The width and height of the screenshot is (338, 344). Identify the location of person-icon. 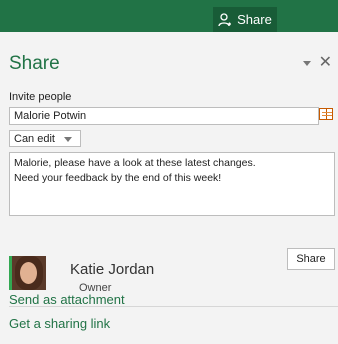
(225, 19).